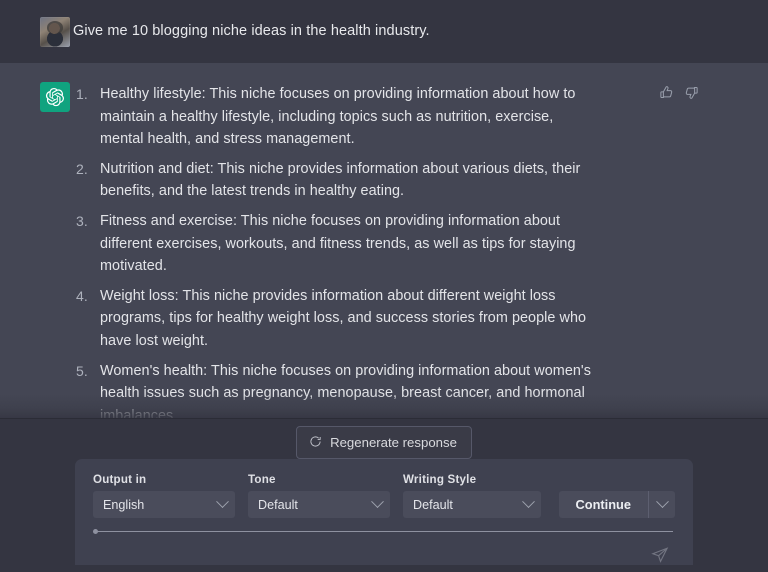 The height and width of the screenshot is (572, 768). I want to click on send-paper-plane-icon, so click(660, 555).